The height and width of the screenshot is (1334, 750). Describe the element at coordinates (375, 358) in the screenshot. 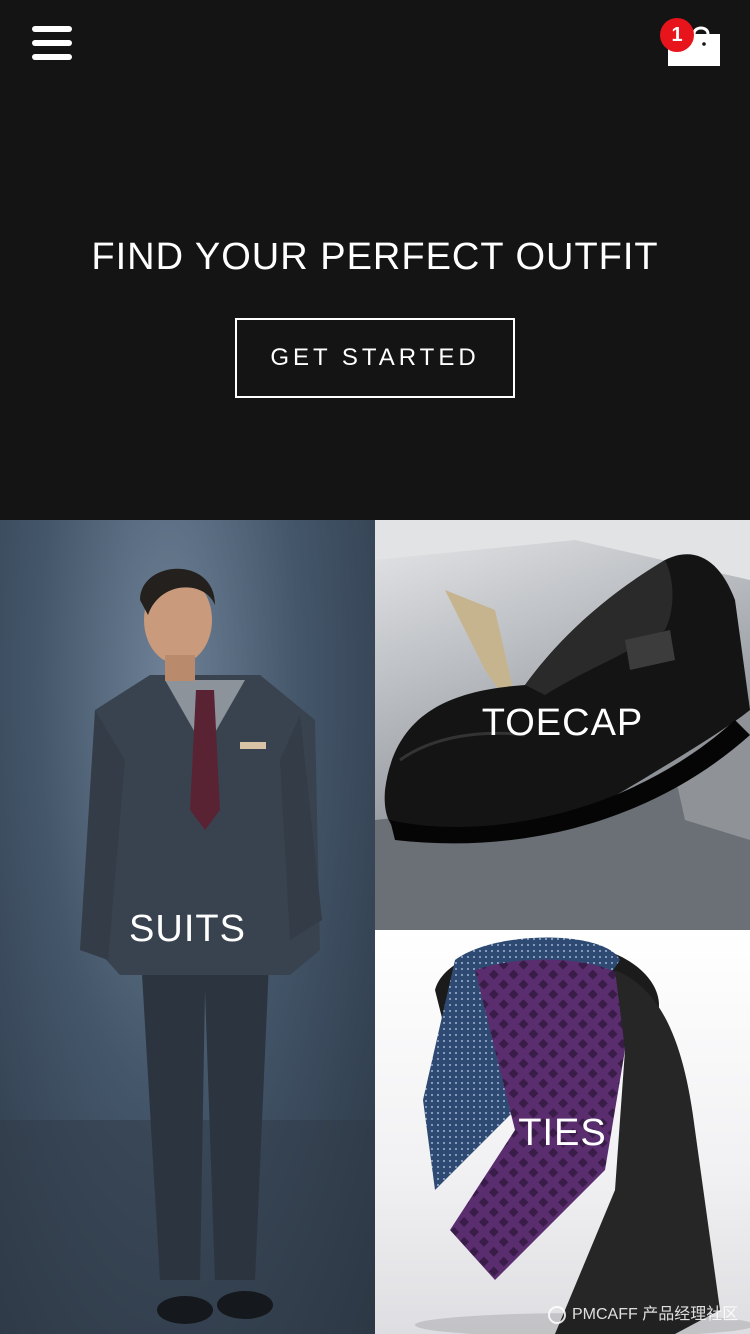

I see `get-started-button: GET STARTED` at that location.